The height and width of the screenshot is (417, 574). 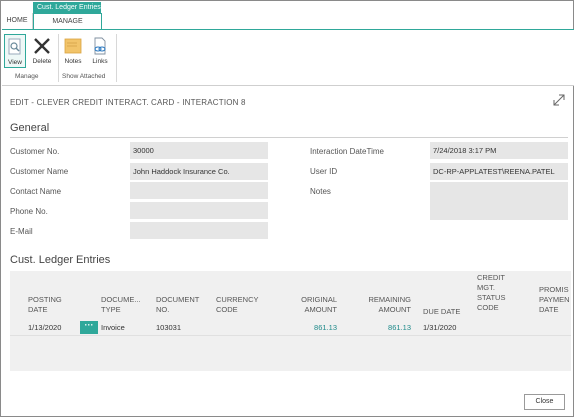 I want to click on delete-button-label: Delete, so click(x=42, y=61).